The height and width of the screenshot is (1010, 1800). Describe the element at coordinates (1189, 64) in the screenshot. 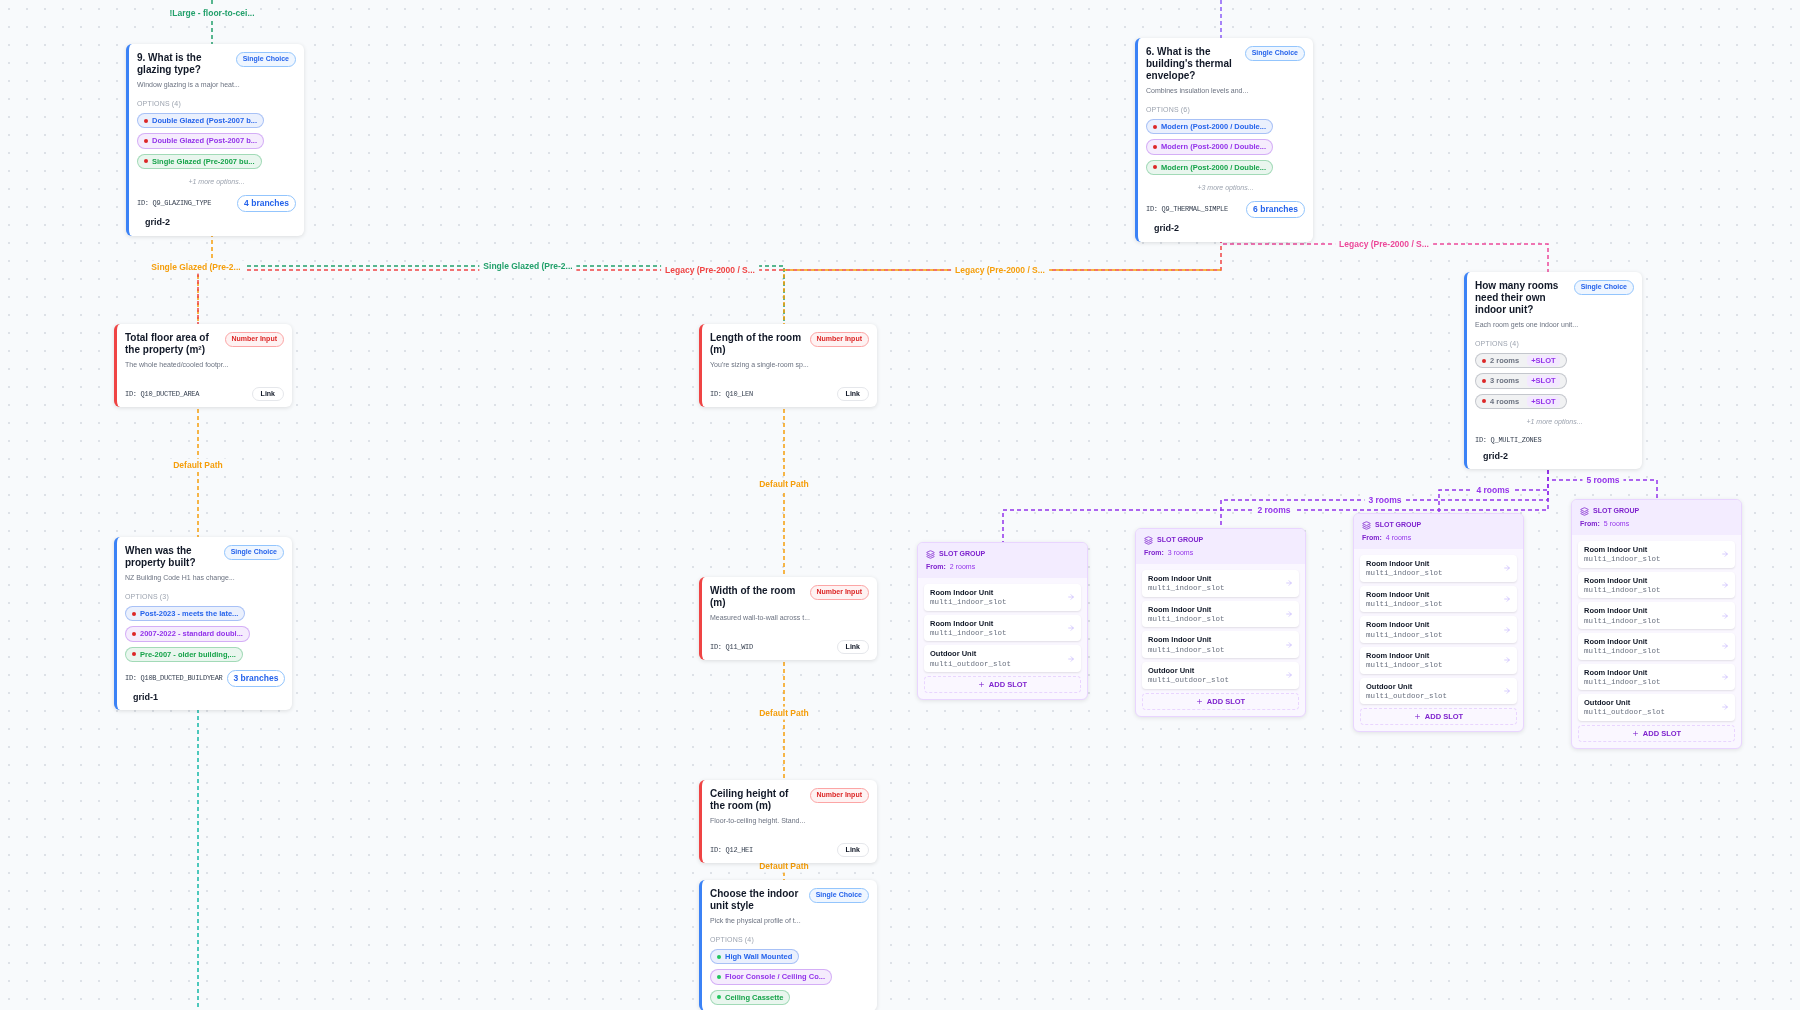

I see `question-title: 6. What is the building's thermal envelope?` at that location.